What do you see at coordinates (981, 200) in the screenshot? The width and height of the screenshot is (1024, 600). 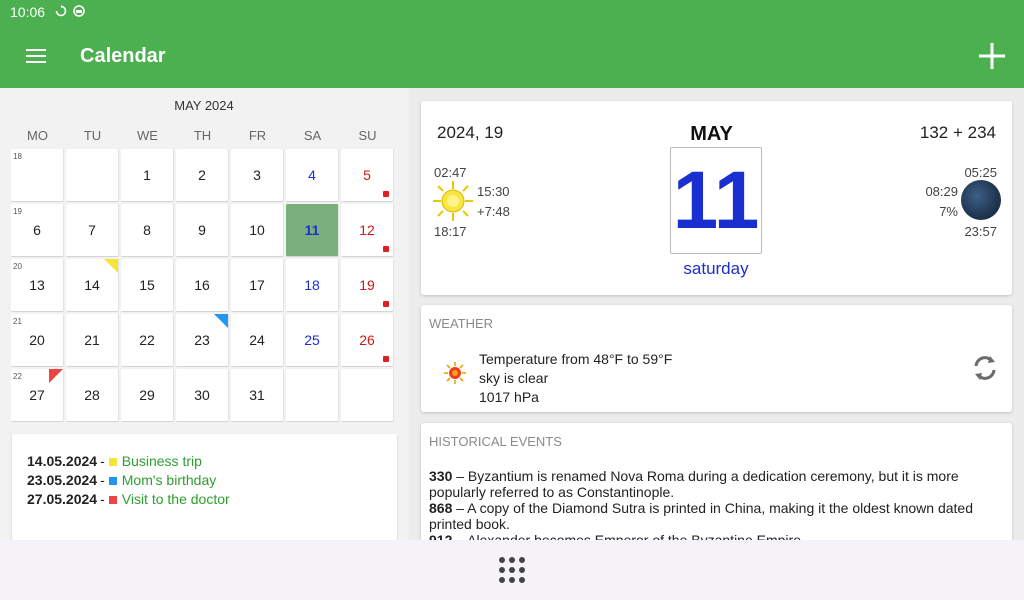 I see `moon-phase-icon` at bounding box center [981, 200].